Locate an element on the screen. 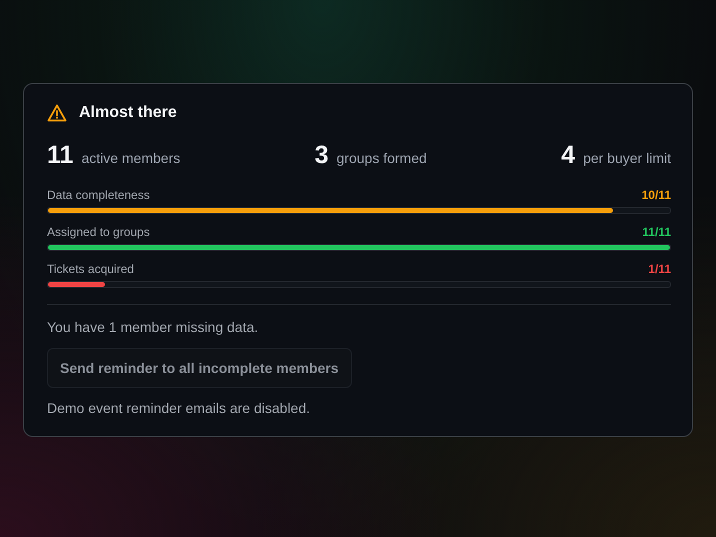 Image resolution: width=716 pixels, height=537 pixels. stat-label: active members is located at coordinates (130, 158).